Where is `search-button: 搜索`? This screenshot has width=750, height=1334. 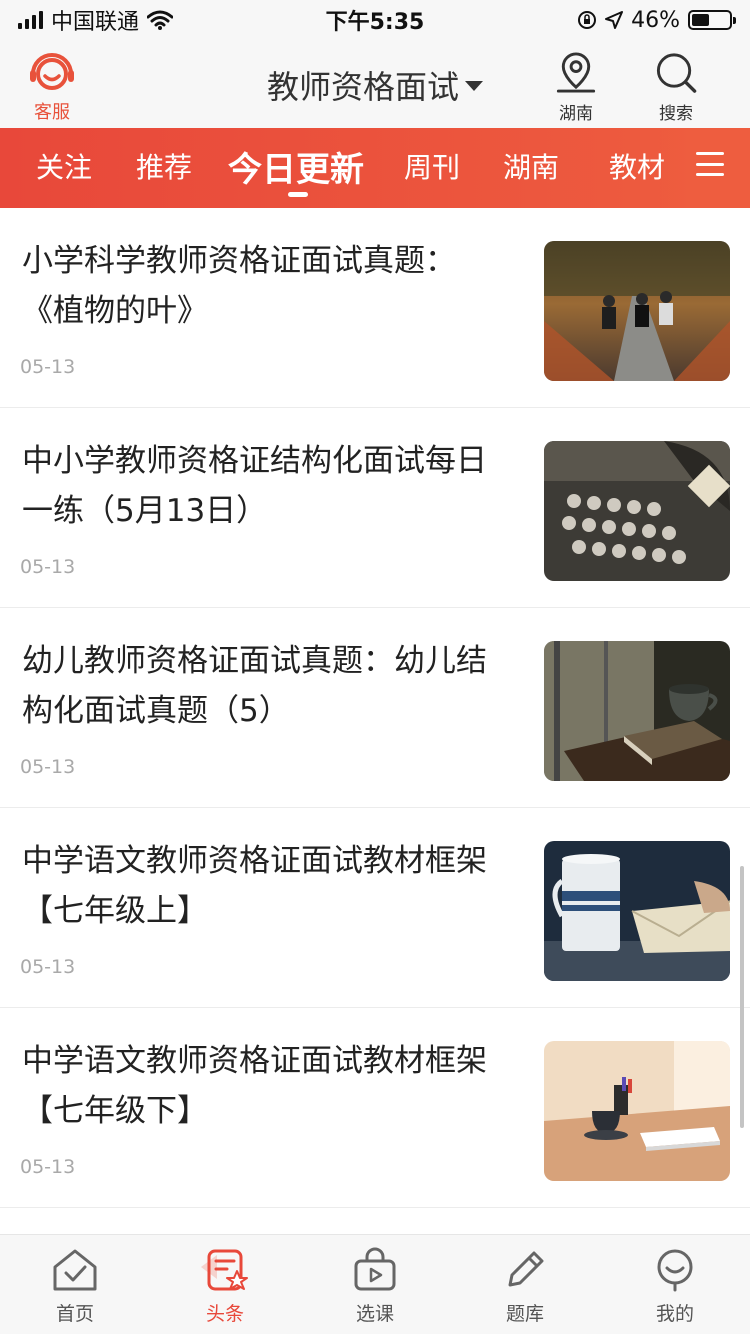 search-button: 搜索 is located at coordinates (676, 87).